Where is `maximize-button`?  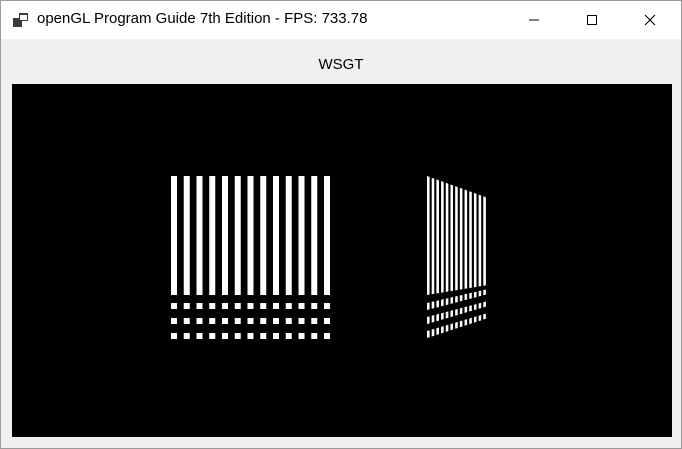 maximize-button is located at coordinates (592, 20).